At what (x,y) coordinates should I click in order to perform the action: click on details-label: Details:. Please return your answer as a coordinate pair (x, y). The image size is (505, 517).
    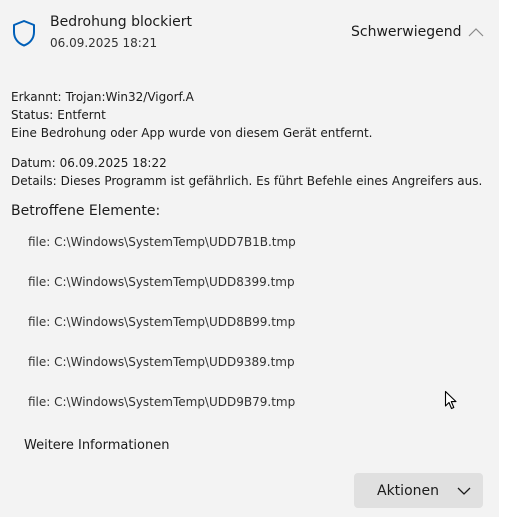
    Looking at the image, I should click on (34, 181).